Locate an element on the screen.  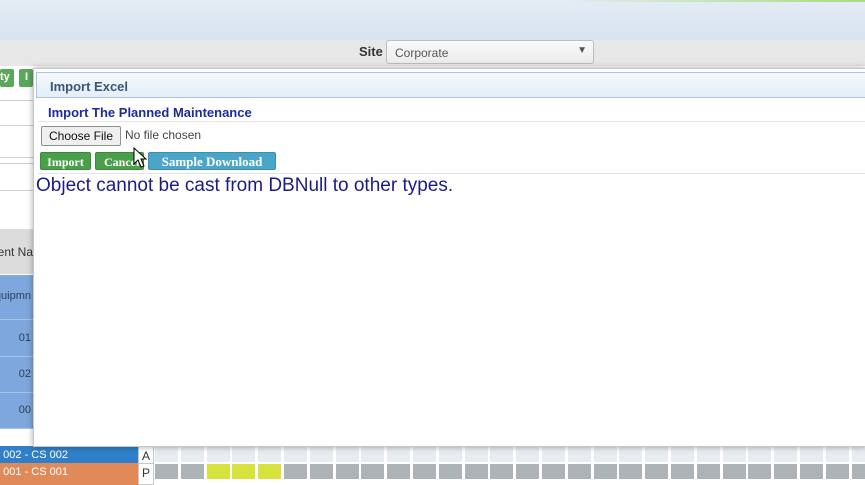
dialog-title: Import Excel is located at coordinates (89, 86).